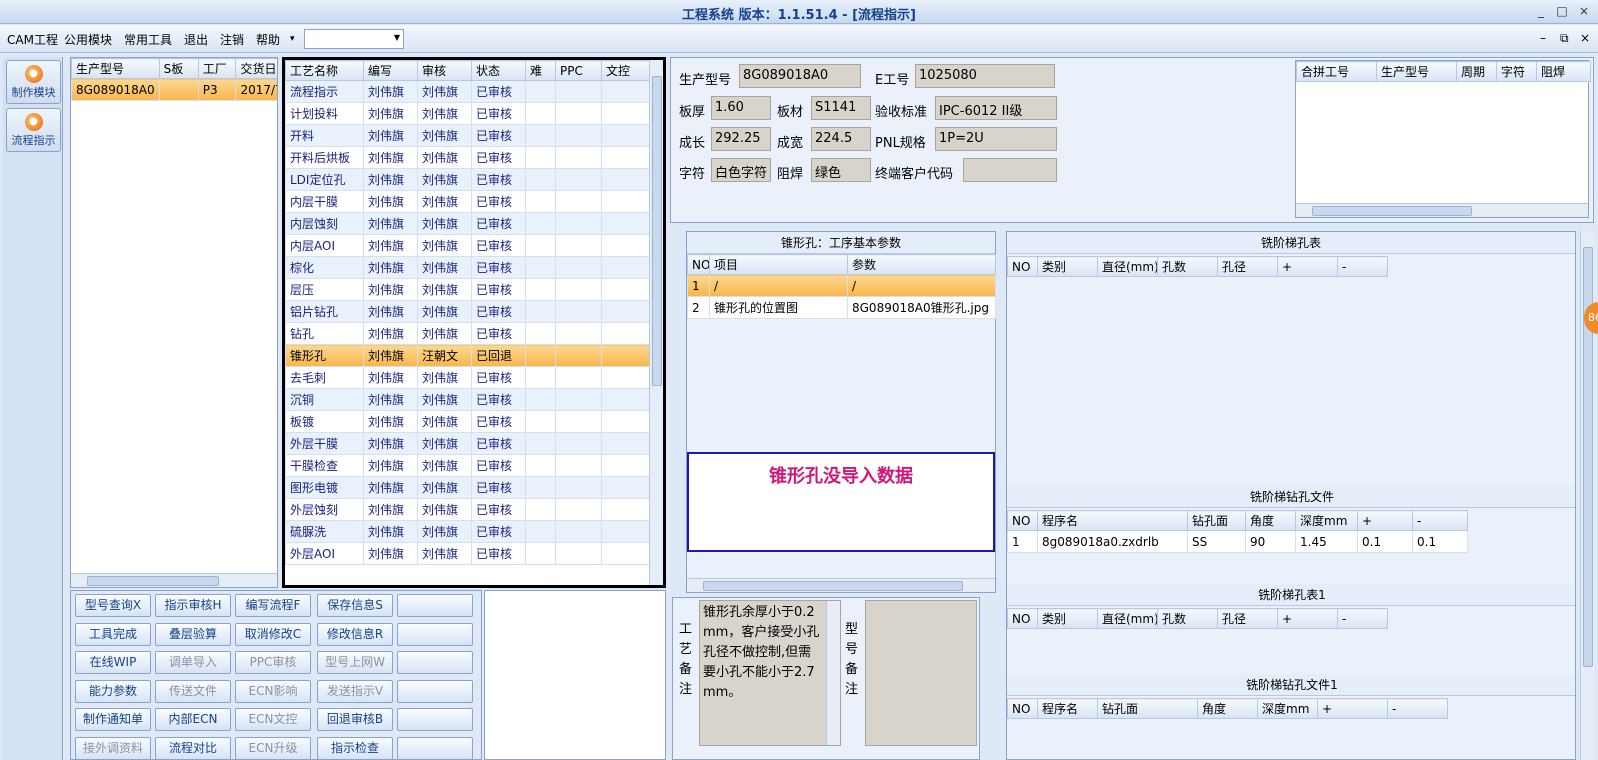  Describe the element at coordinates (88, 39) in the screenshot. I see `menu-public-modules: 公用模块` at that location.